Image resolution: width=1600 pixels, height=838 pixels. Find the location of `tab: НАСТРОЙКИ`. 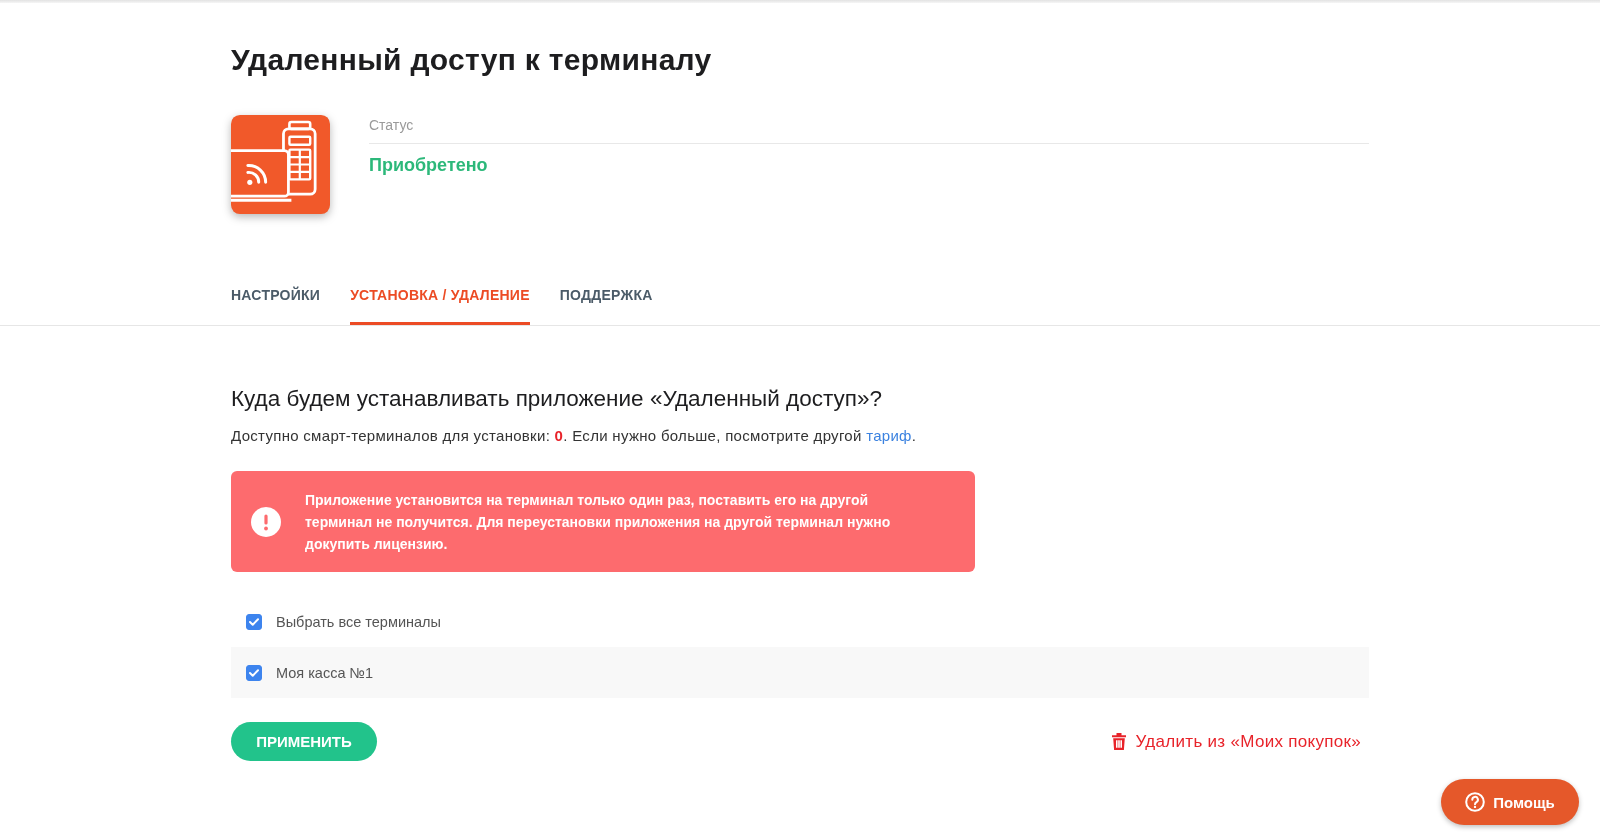

tab: НАСТРОЙКИ is located at coordinates (276, 305).